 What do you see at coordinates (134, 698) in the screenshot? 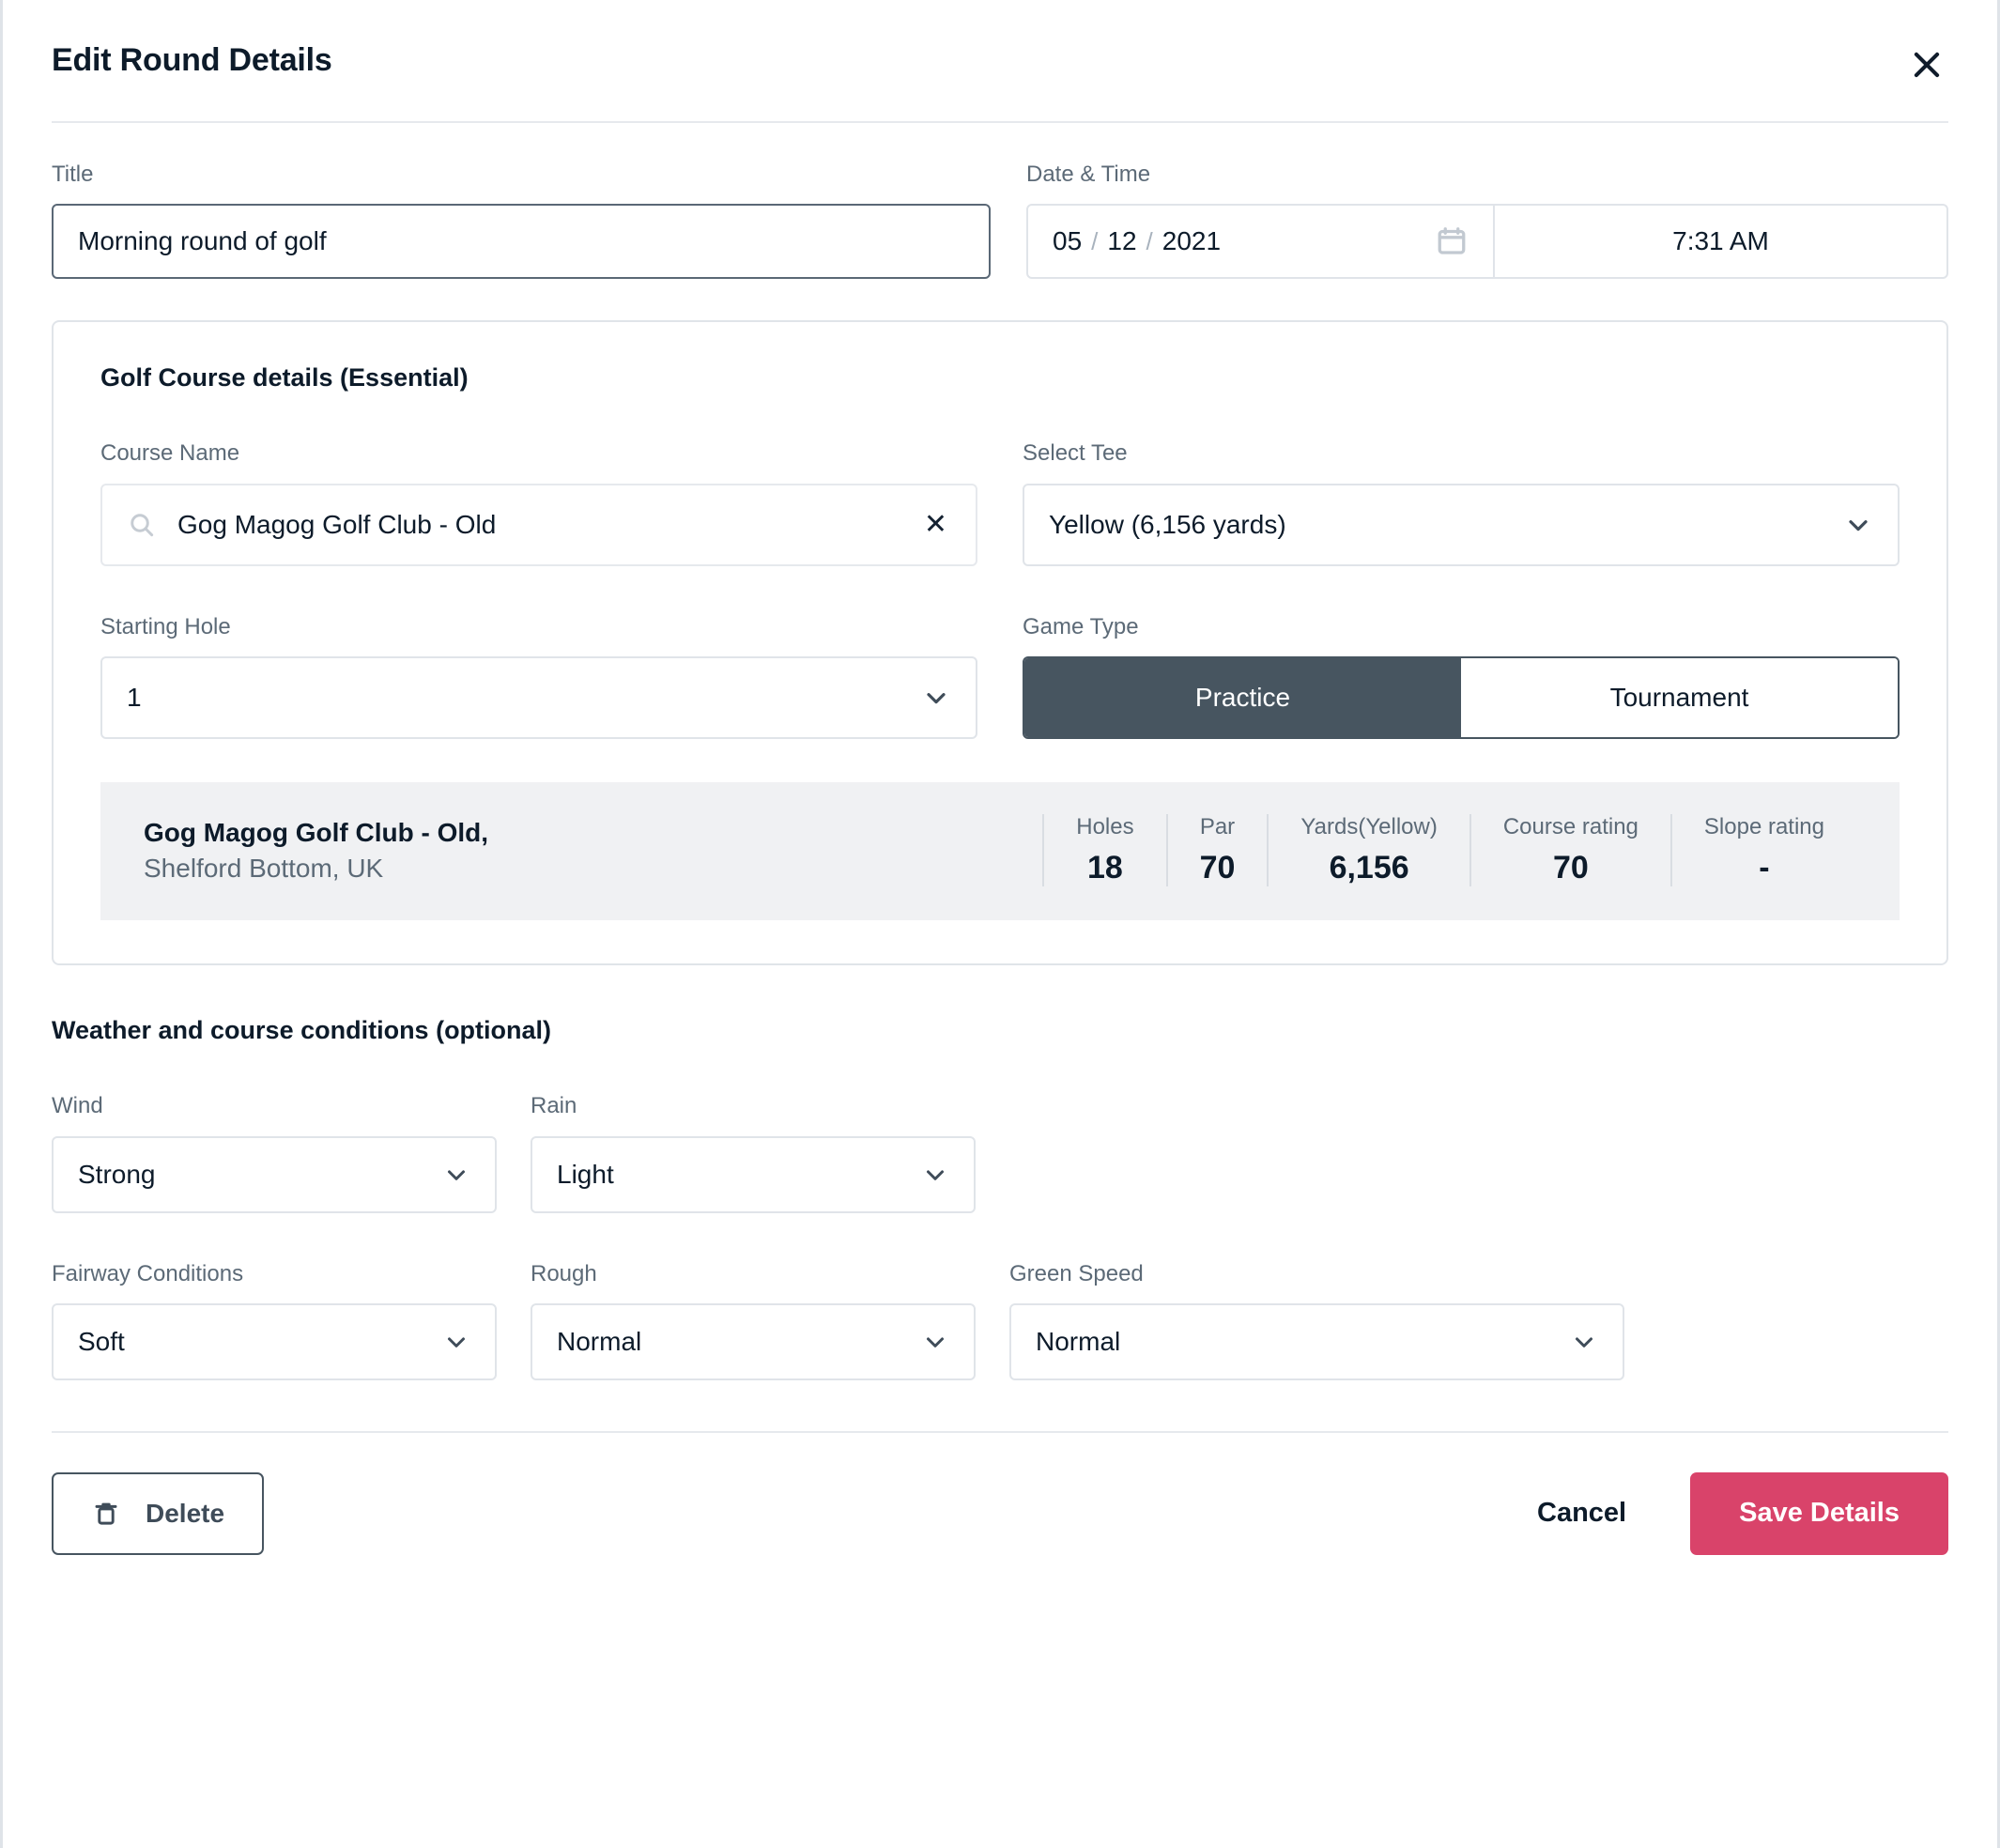
I see `starting-hole-value: 1` at bounding box center [134, 698].